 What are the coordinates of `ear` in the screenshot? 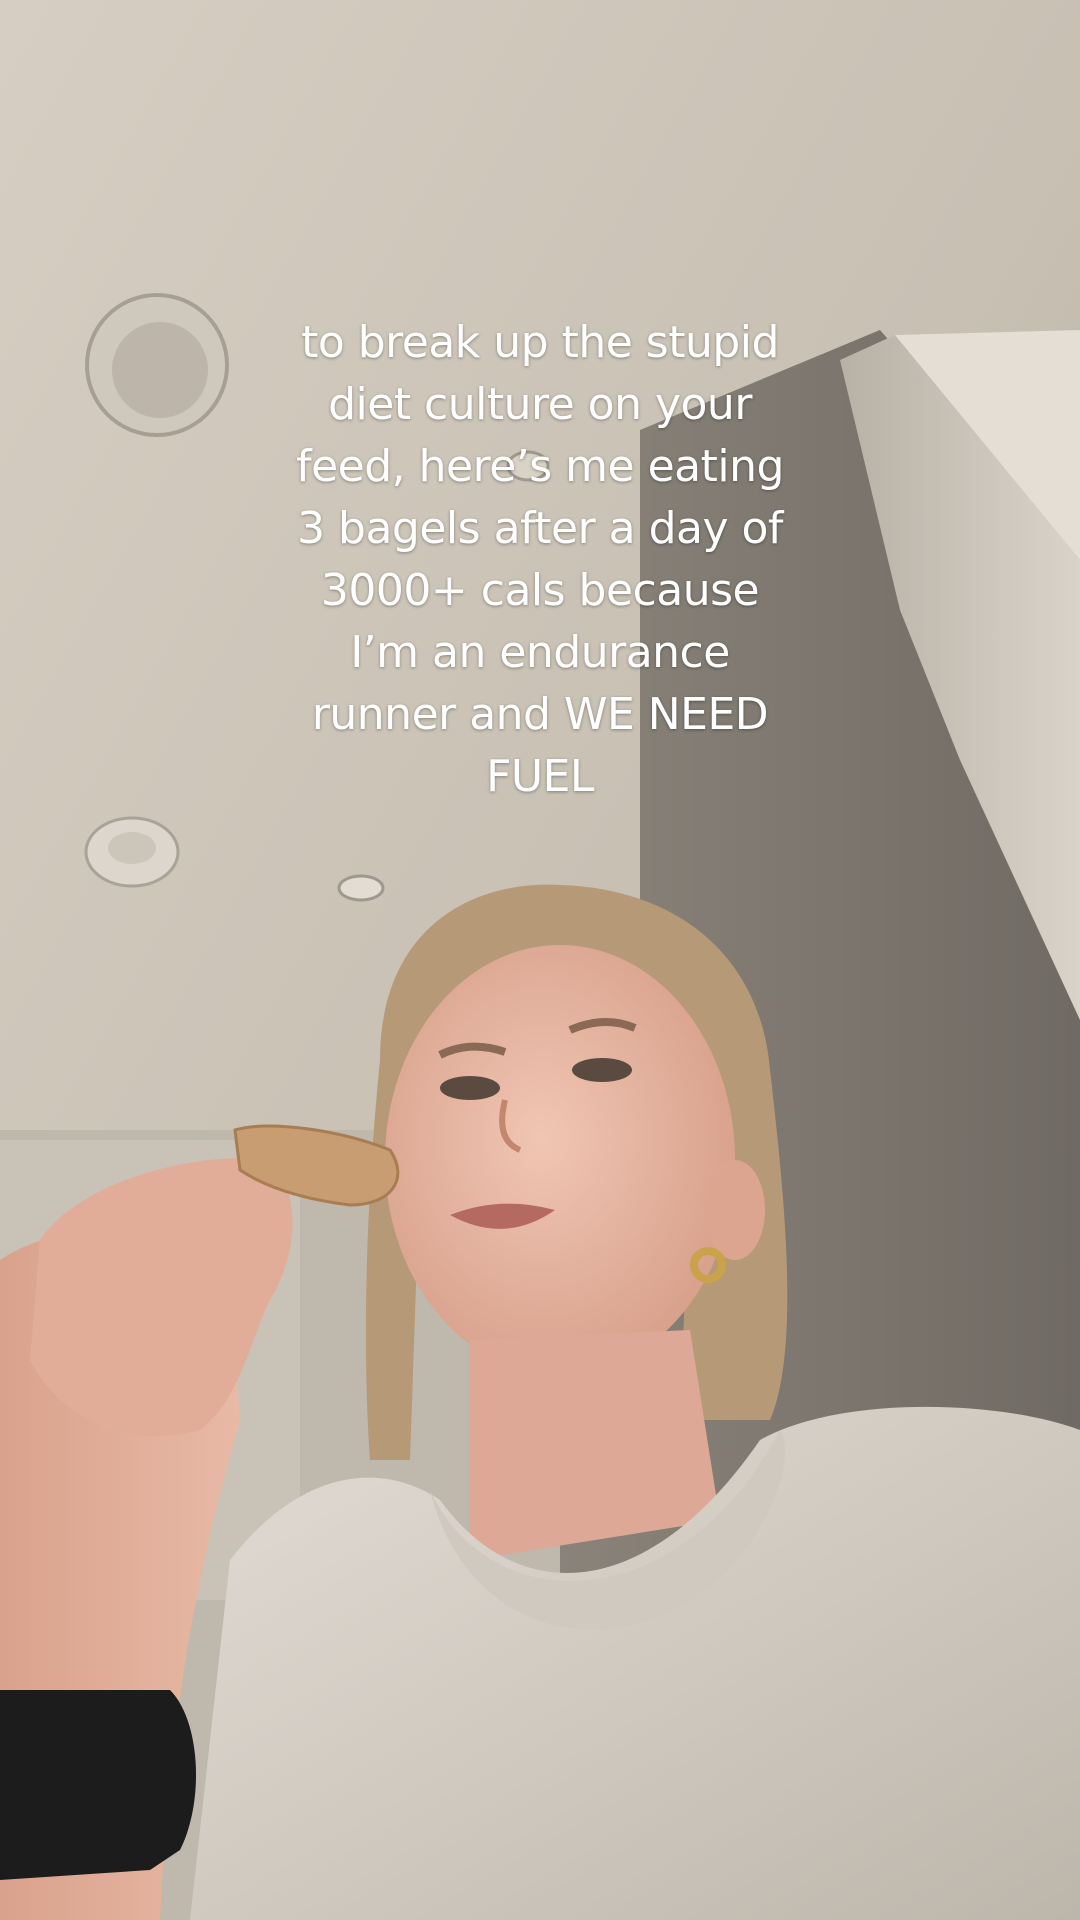 It's located at (735, 1210).